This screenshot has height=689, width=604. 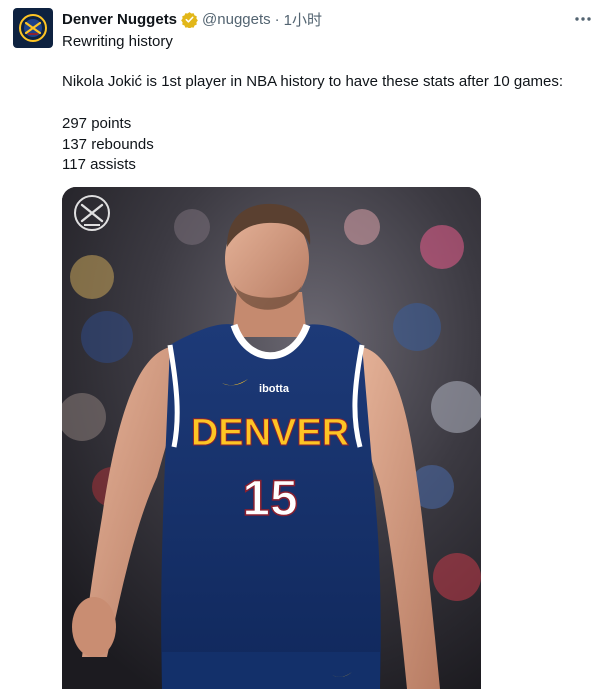 I want to click on stat-line: 117 assists, so click(x=99, y=164).